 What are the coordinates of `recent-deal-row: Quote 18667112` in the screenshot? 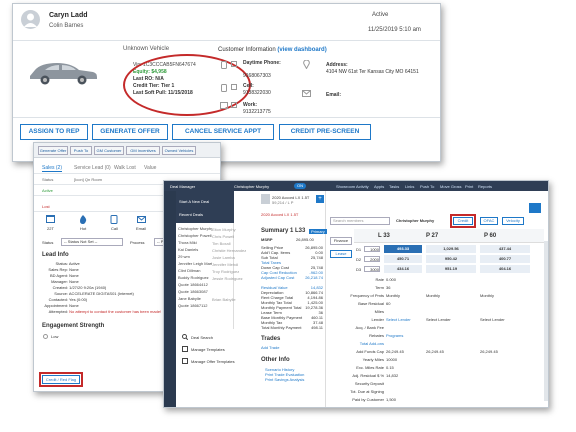 It's located at (218, 306).